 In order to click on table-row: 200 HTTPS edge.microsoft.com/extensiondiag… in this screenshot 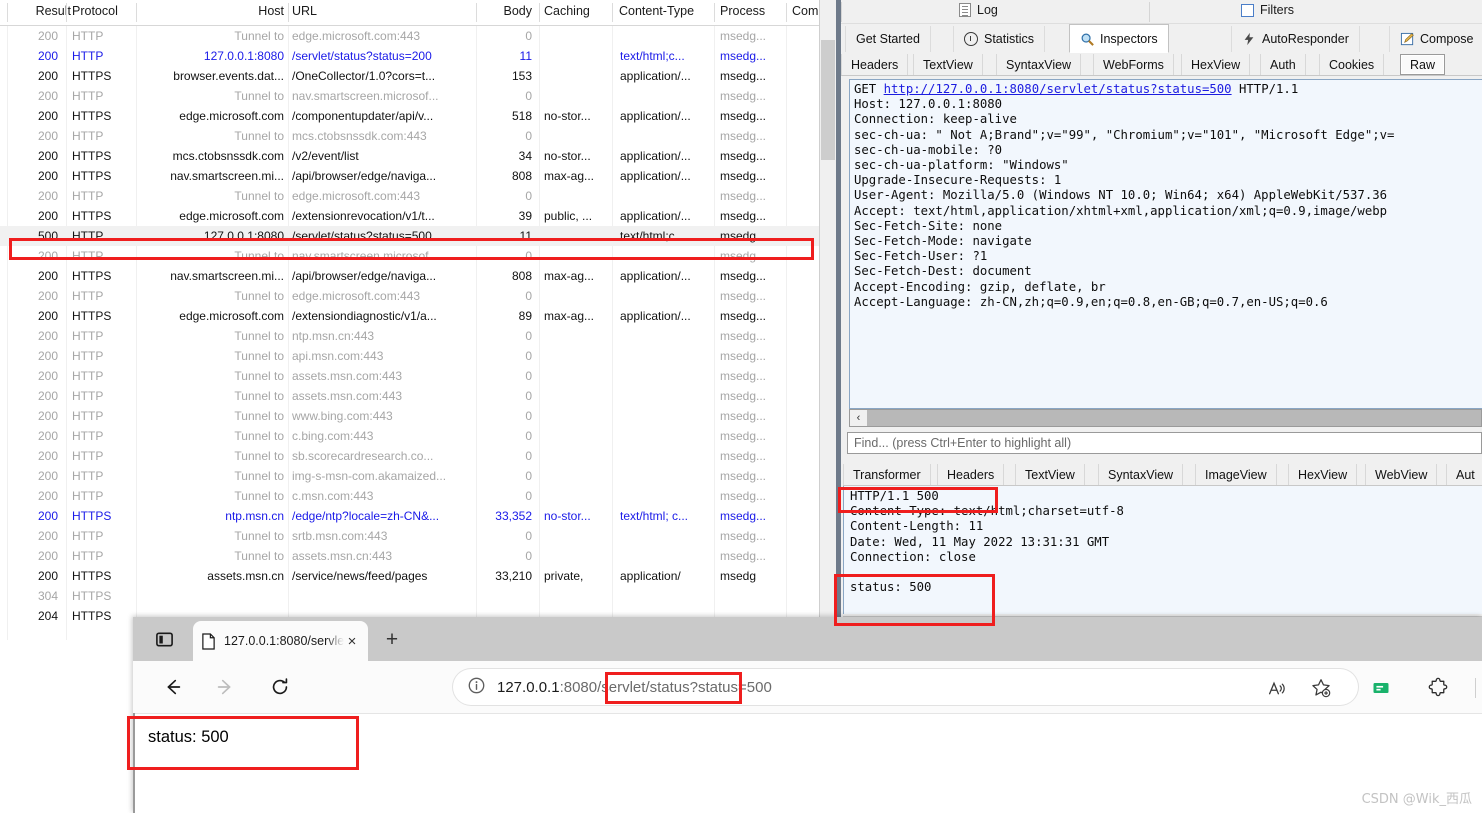, I will do `click(418, 316)`.